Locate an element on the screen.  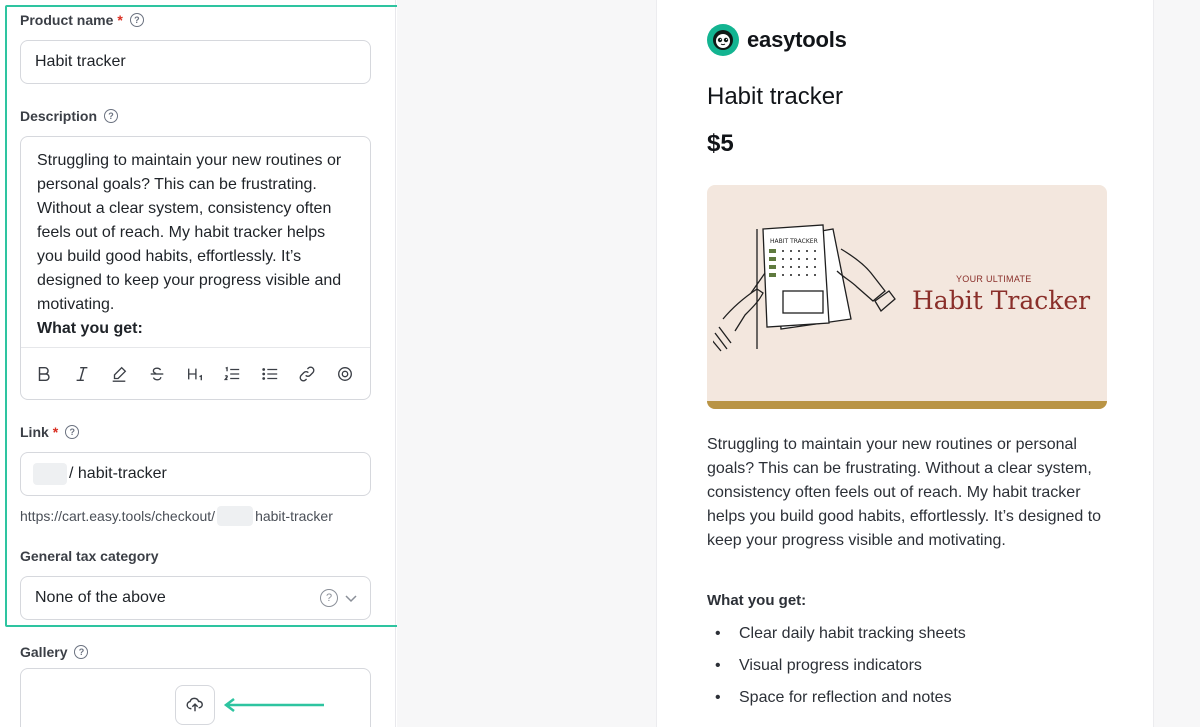
preview-what-you-get: What you get: is located at coordinates (757, 600).